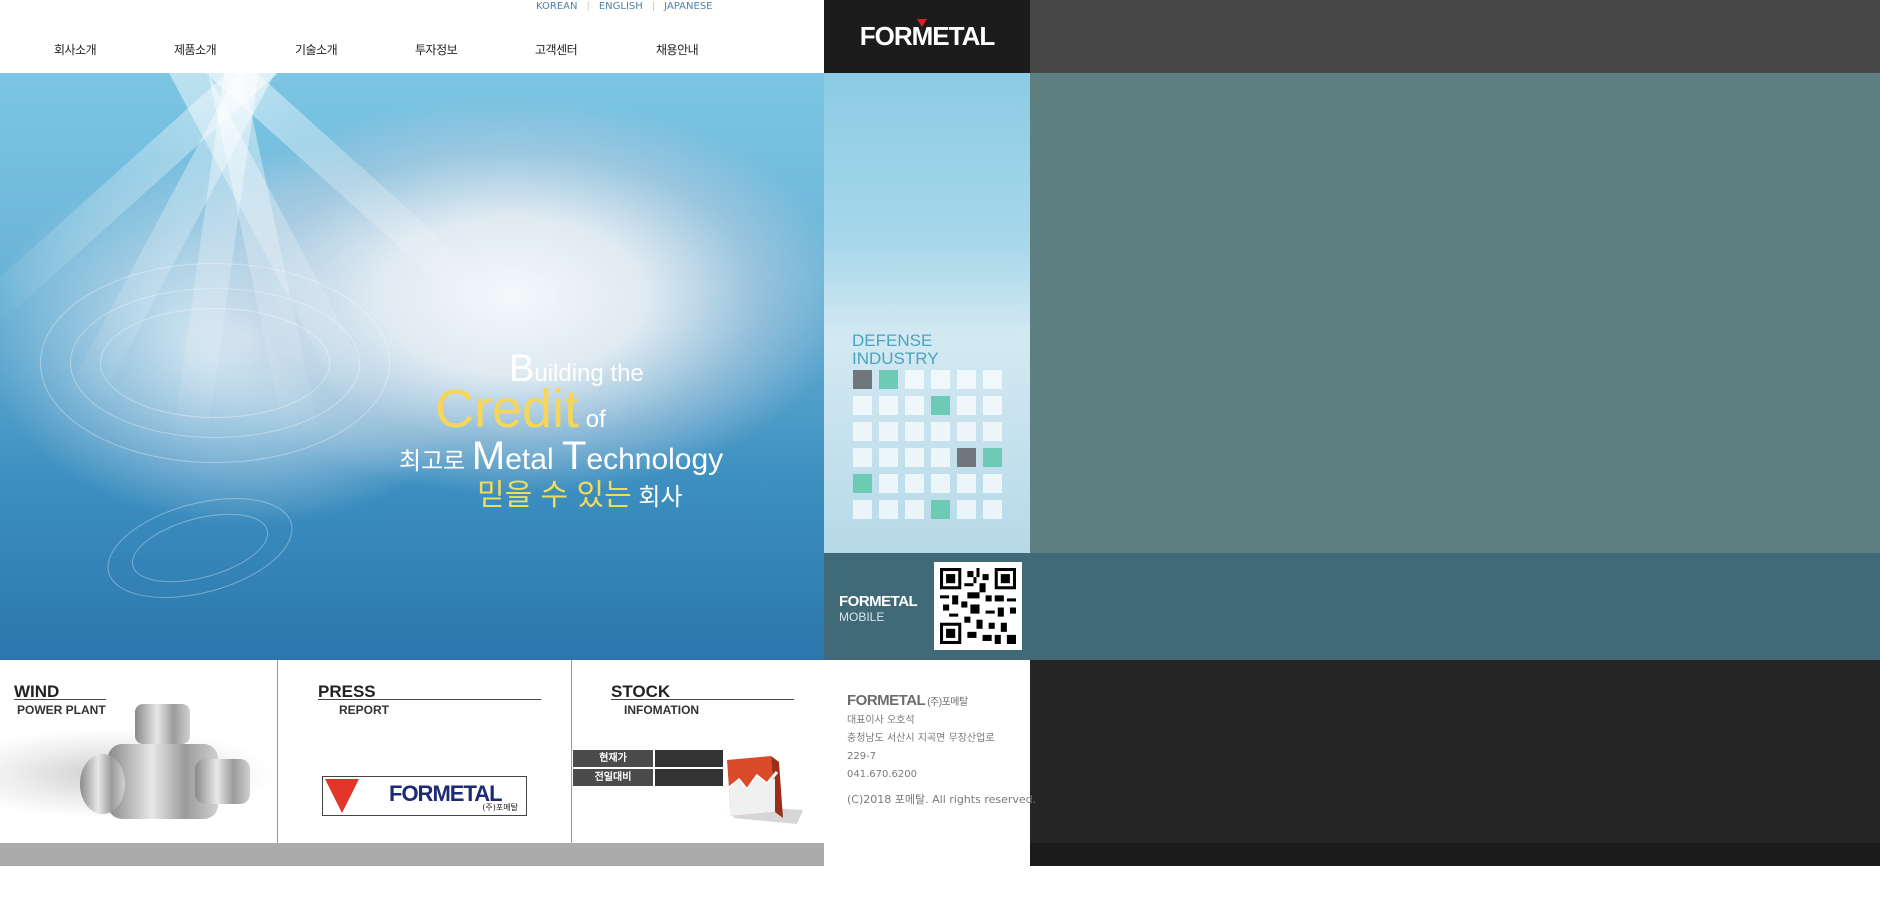  What do you see at coordinates (662, 710) in the screenshot?
I see `stock-subtitle: INFOMATION` at bounding box center [662, 710].